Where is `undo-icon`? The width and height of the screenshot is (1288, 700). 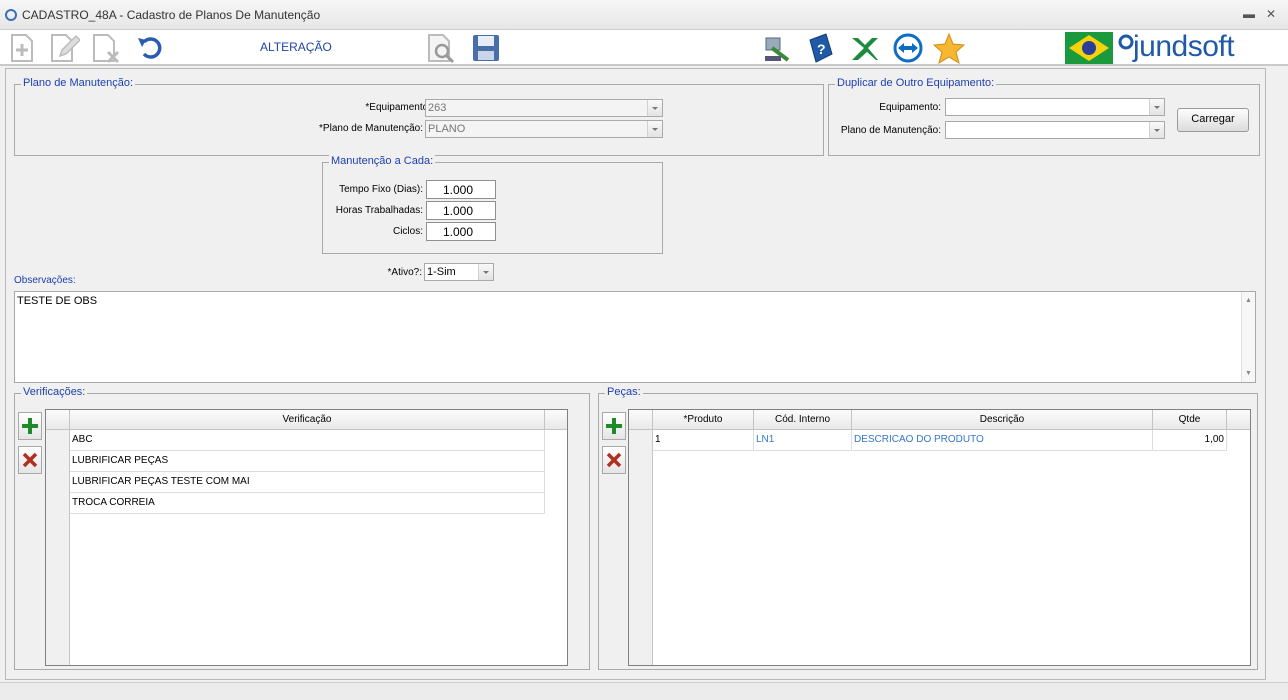 undo-icon is located at coordinates (150, 48).